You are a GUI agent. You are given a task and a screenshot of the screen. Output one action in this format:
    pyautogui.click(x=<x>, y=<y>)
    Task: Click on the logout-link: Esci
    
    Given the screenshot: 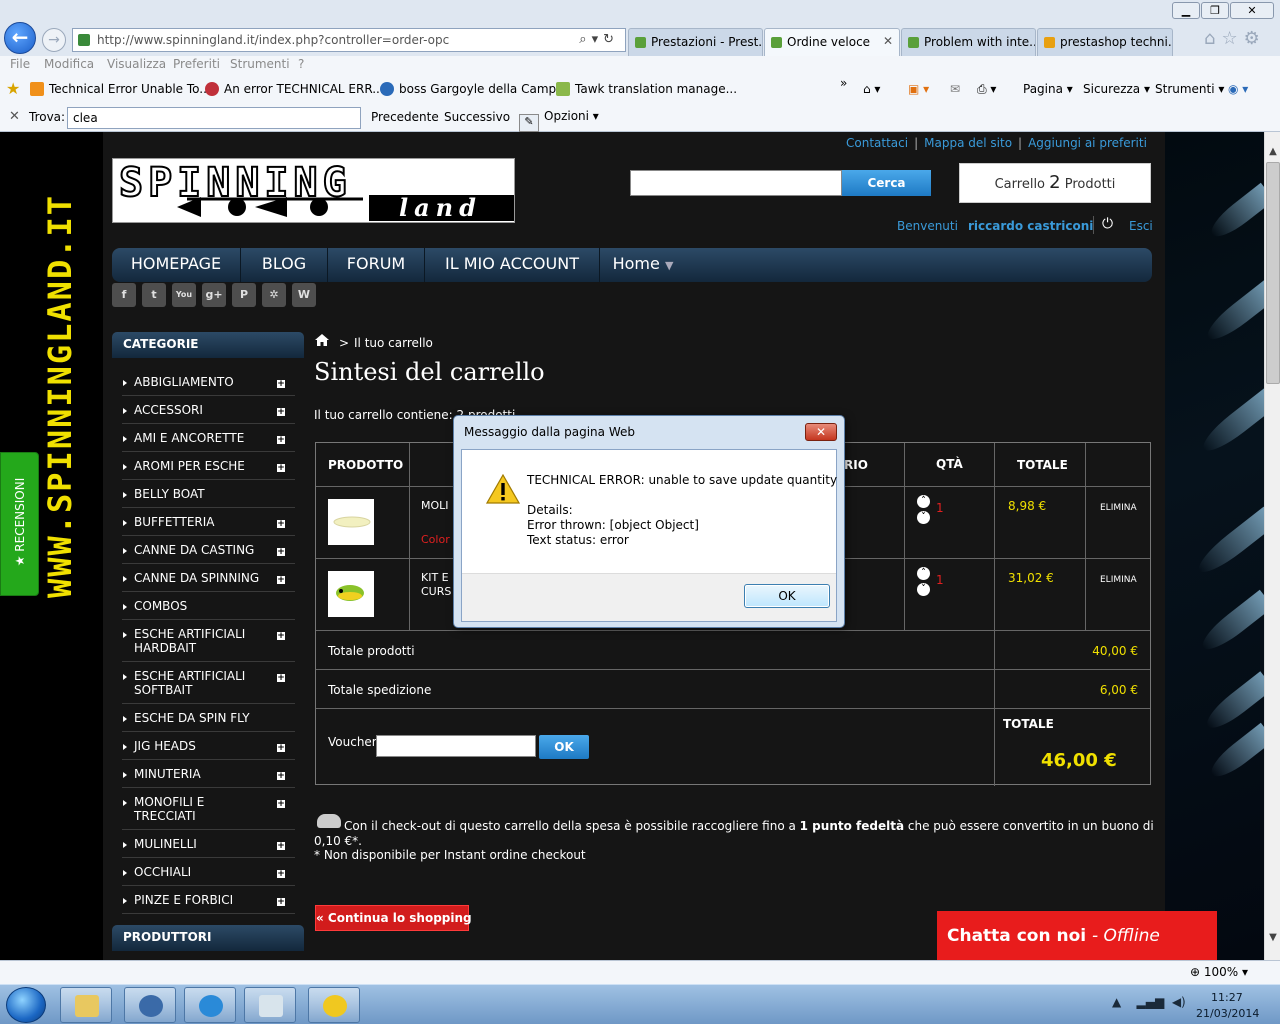 What is the action you would take?
    pyautogui.click(x=1141, y=226)
    